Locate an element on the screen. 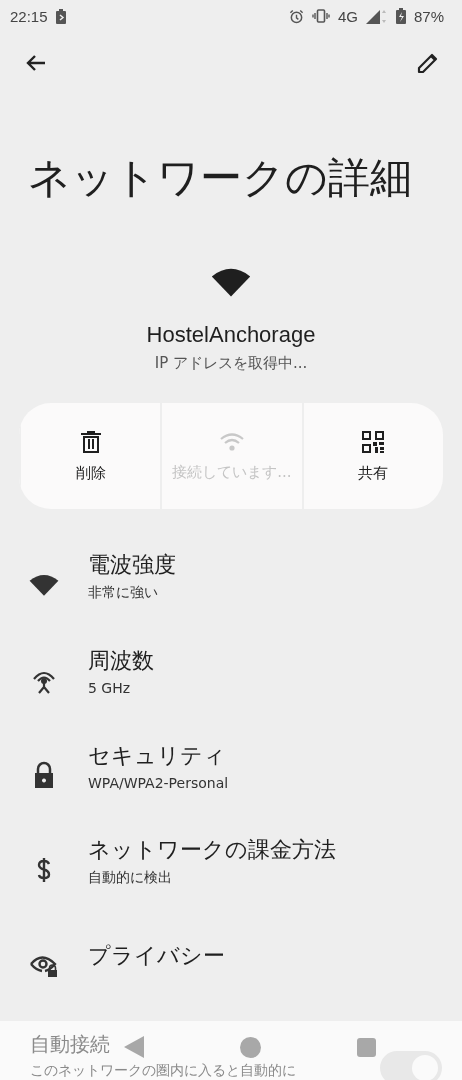 The height and width of the screenshot is (1080, 462). detail-title: ネットワークの課金方法 is located at coordinates (212, 849).